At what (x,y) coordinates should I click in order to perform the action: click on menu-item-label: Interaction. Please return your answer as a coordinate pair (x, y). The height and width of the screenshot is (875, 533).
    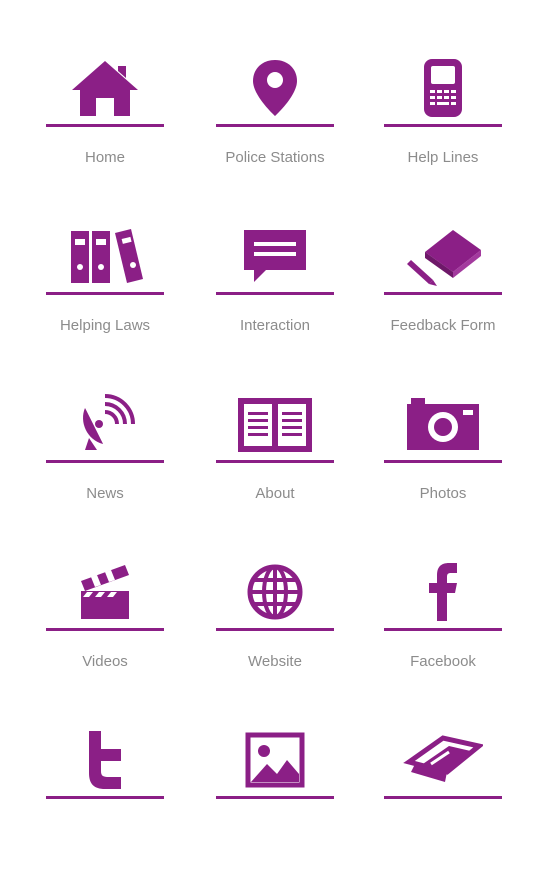
    Looking at the image, I should click on (275, 325).